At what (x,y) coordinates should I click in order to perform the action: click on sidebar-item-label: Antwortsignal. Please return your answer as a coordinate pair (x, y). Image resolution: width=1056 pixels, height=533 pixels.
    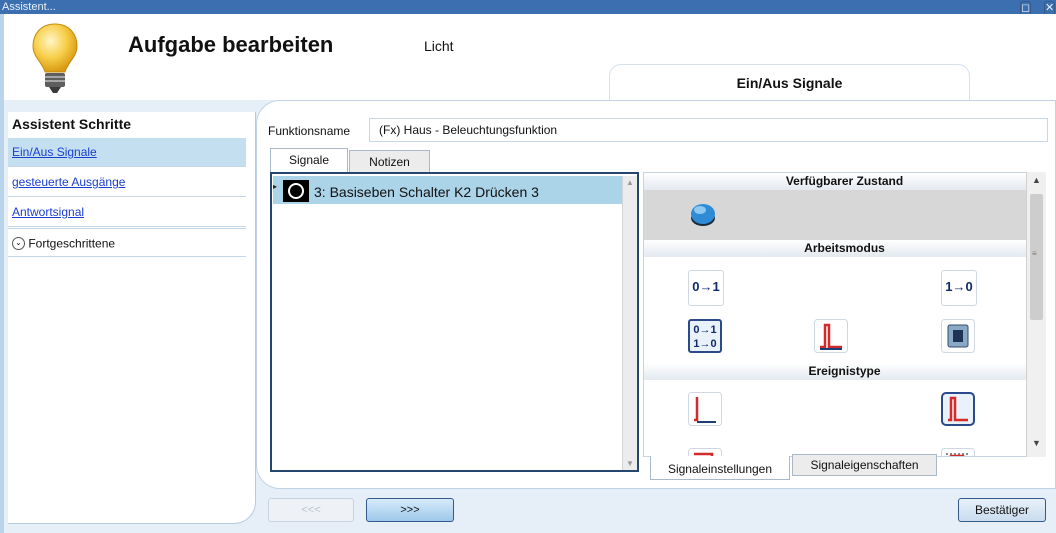
    Looking at the image, I should click on (48, 212).